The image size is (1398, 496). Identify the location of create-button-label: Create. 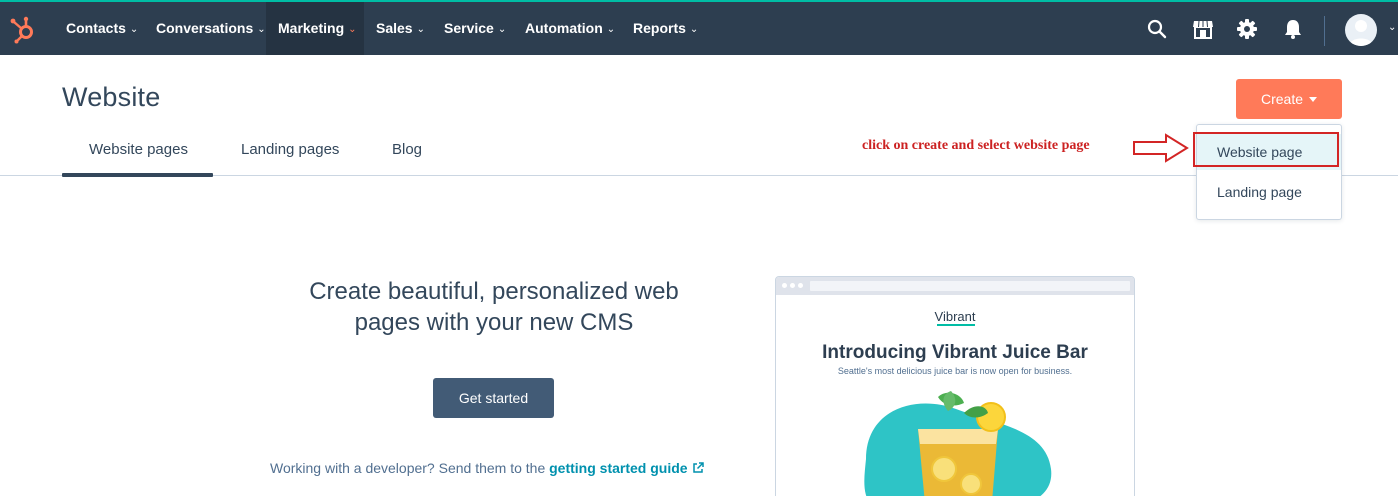
(1282, 99).